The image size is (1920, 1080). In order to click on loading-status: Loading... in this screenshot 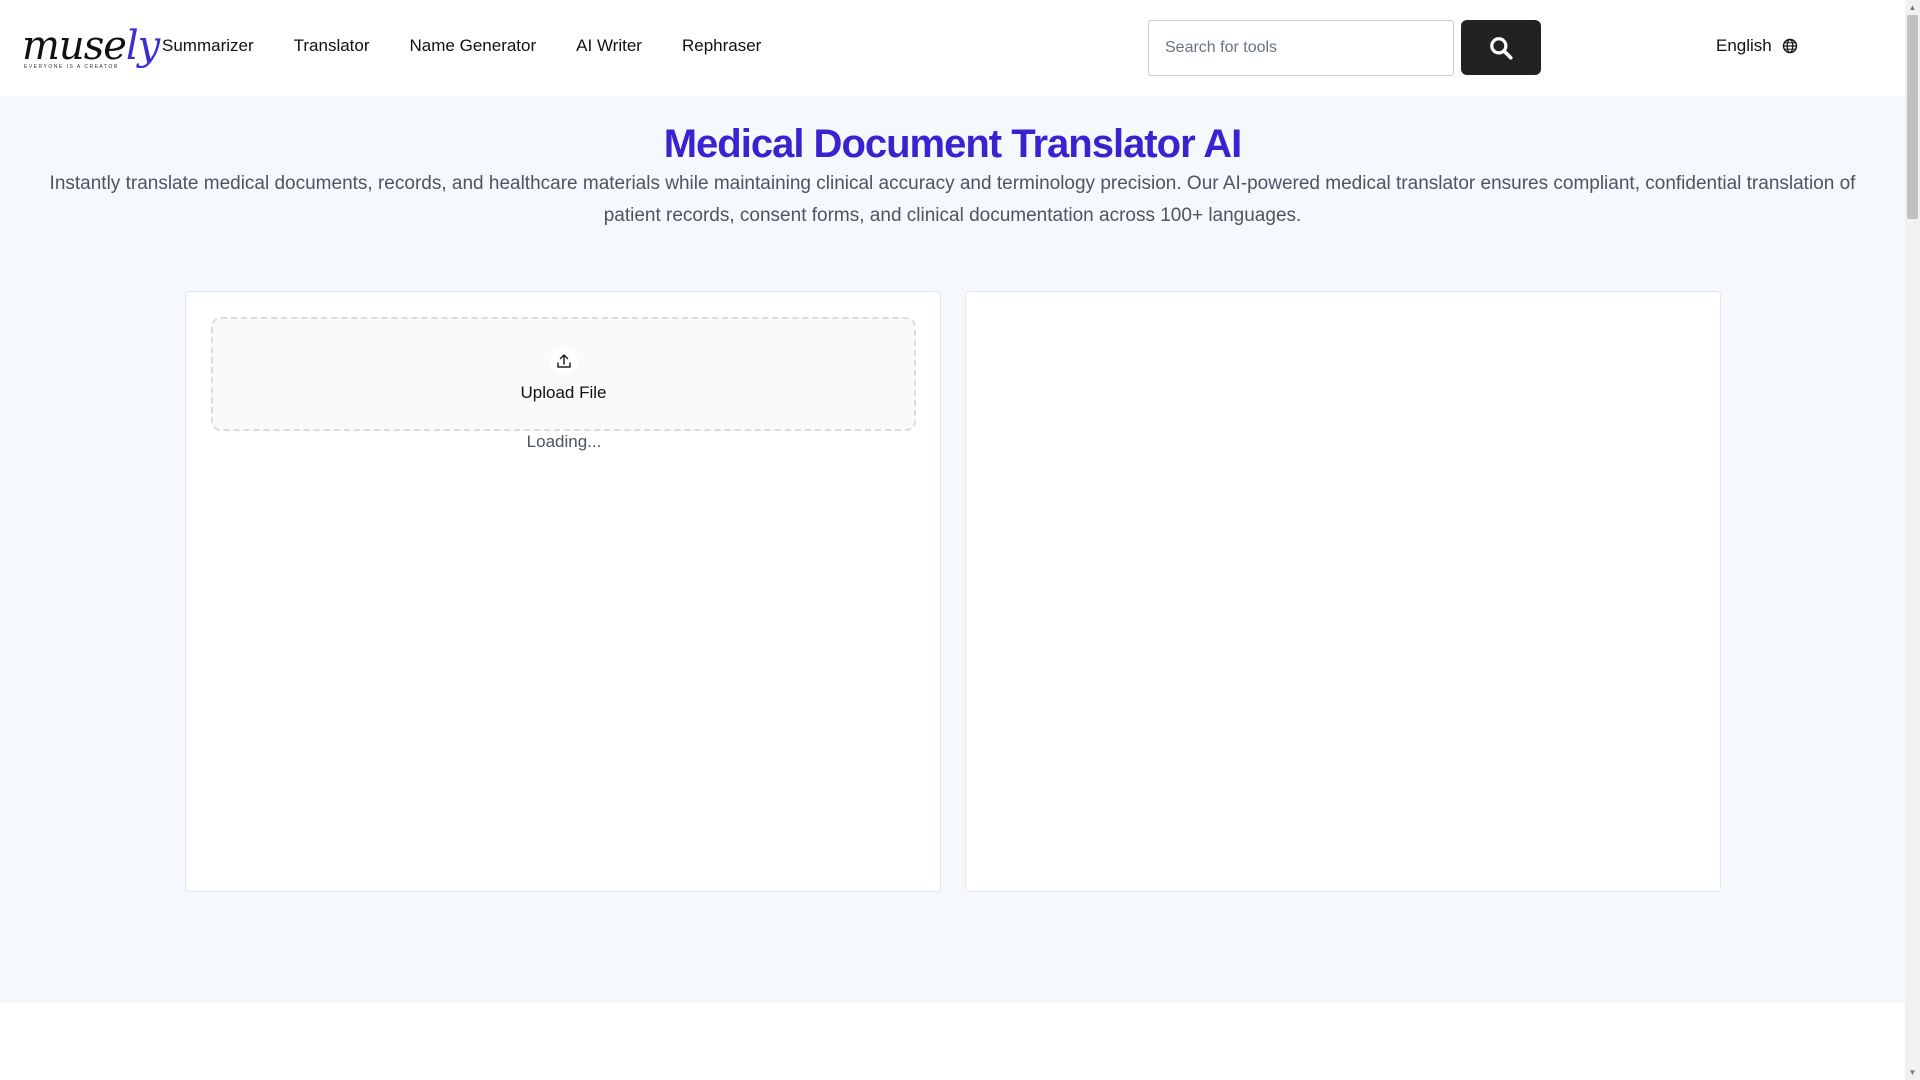, I will do `click(564, 441)`.